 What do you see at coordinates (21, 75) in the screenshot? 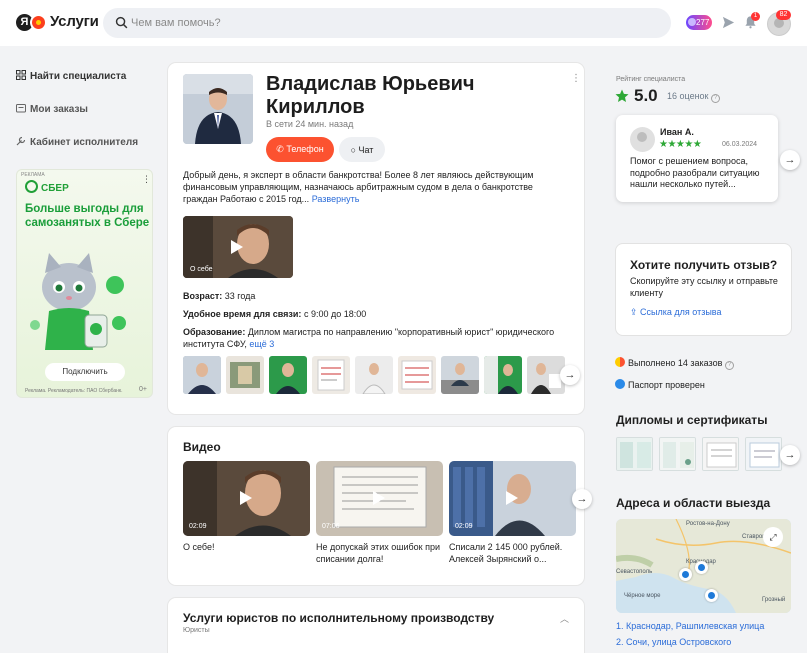
I see `grid-icon` at bounding box center [21, 75].